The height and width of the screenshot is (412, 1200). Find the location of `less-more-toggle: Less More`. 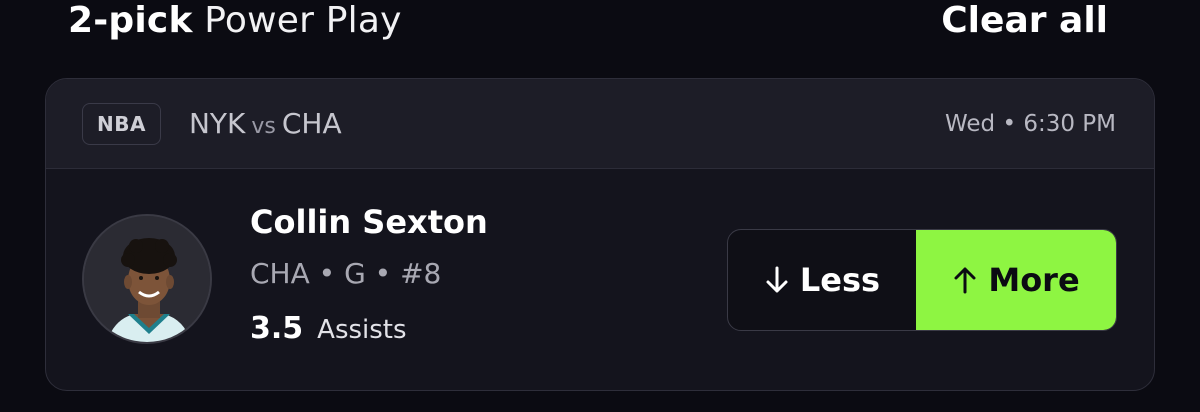

less-more-toggle: Less More is located at coordinates (922, 280).